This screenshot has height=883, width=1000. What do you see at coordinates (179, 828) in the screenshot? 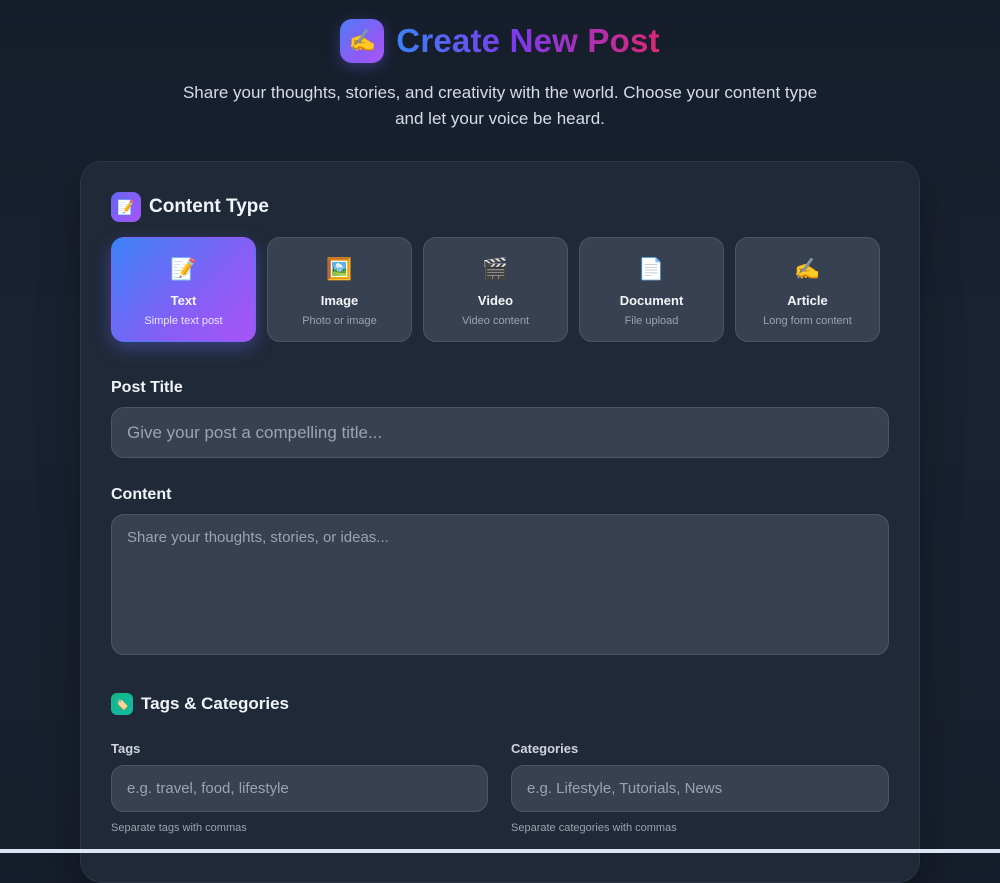
I see `tags-hint: Separate tags with commas` at bounding box center [179, 828].